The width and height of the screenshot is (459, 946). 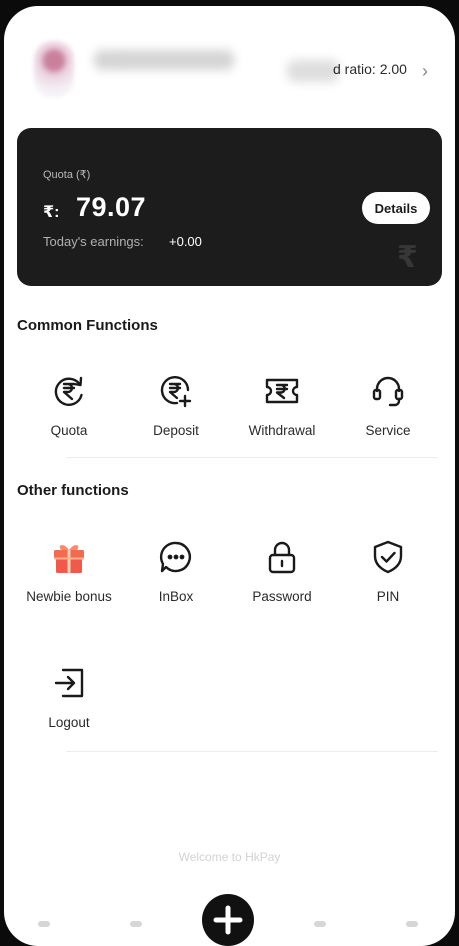 I want to click on currency-symbol: ₹:, so click(x=51, y=212).